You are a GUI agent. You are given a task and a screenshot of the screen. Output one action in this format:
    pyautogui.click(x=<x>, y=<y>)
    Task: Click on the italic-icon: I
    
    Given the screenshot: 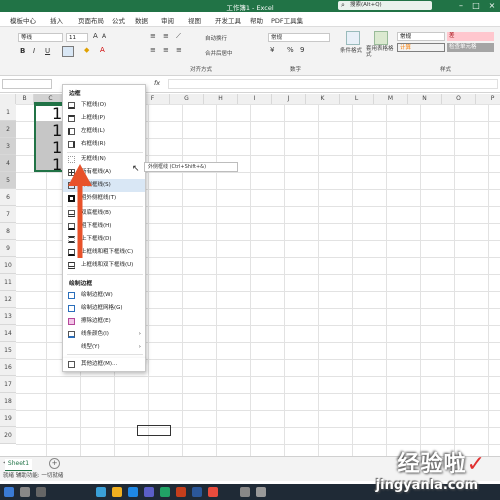 What is the action you would take?
    pyautogui.click(x=34, y=51)
    